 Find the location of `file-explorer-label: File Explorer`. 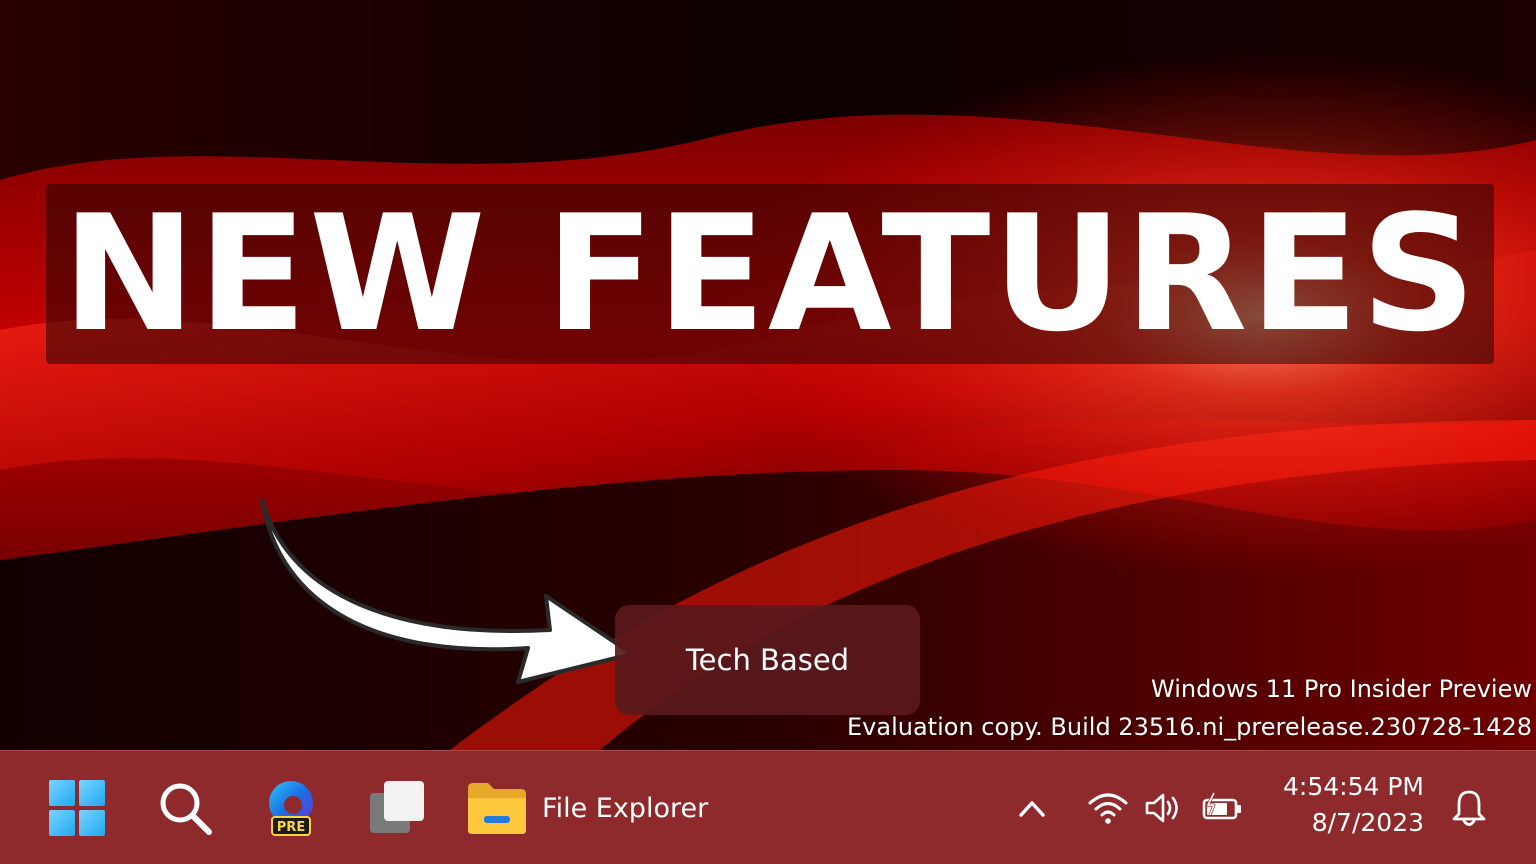

file-explorer-label: File Explorer is located at coordinates (625, 808).